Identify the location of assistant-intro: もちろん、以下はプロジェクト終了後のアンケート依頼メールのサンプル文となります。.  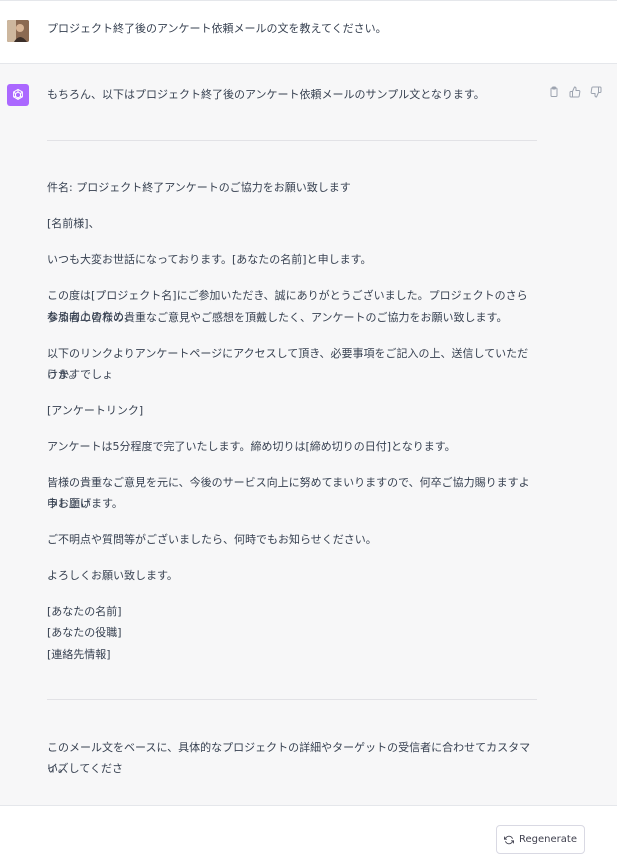
(266, 94).